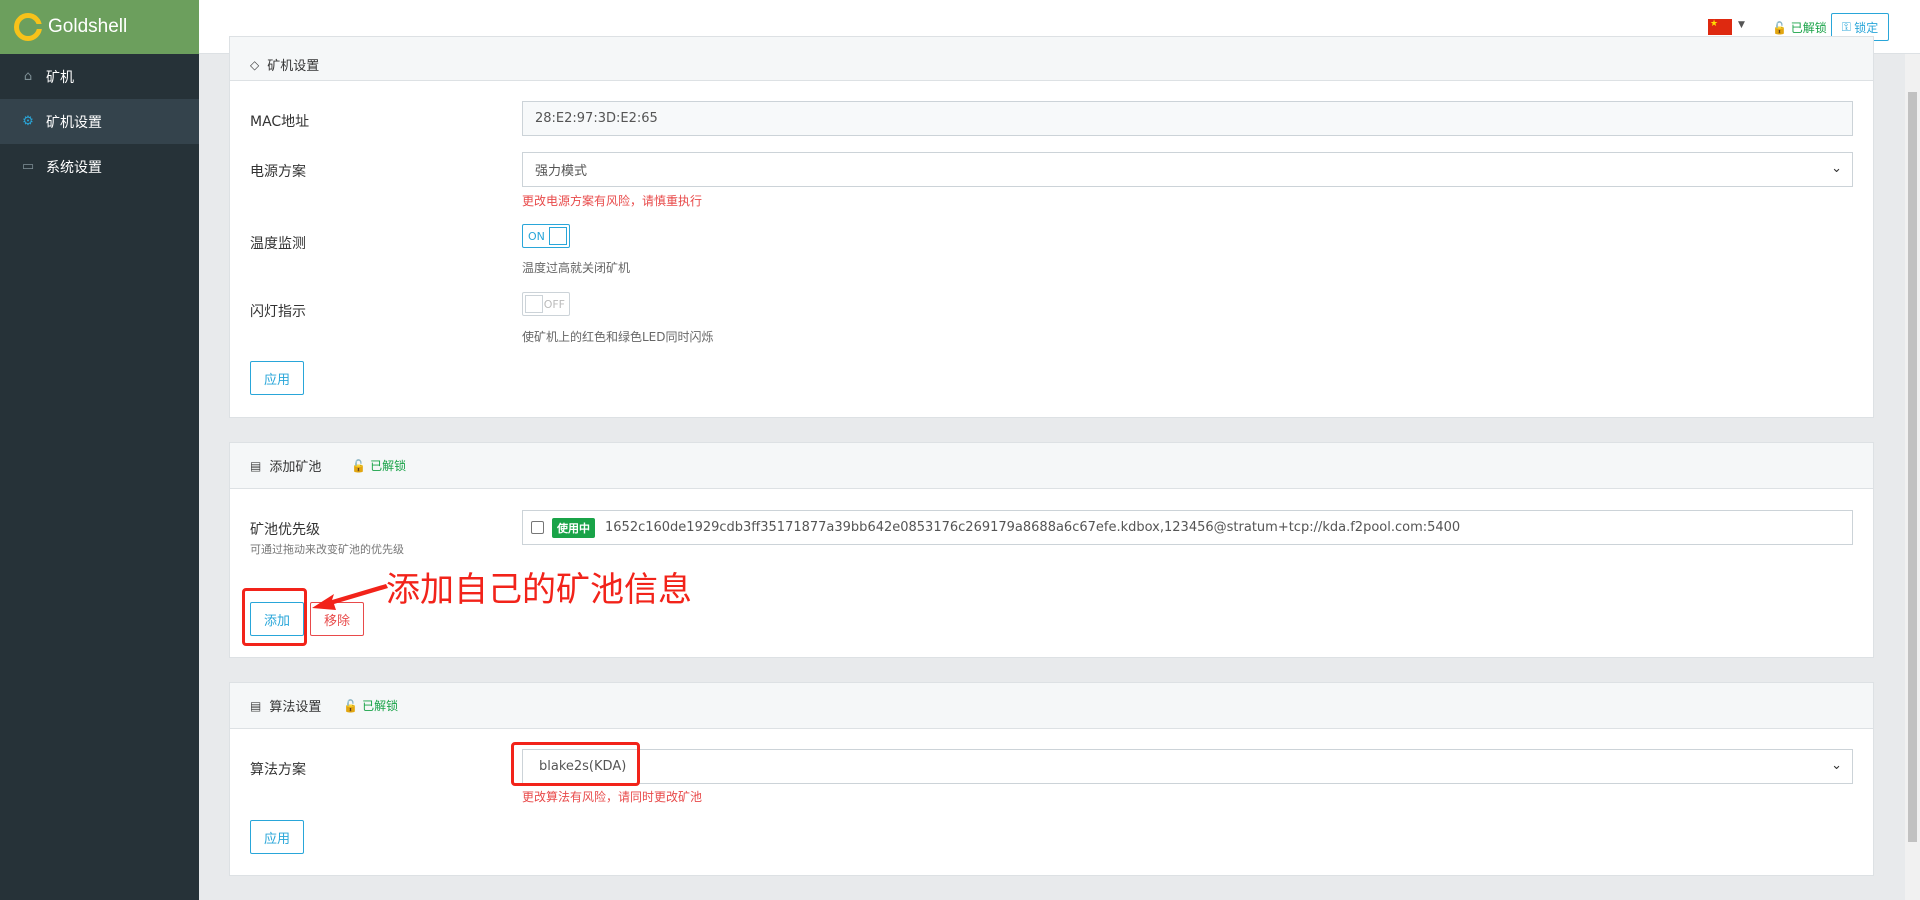  I want to click on mac-field: 28:E2:97:3D:E2:65, so click(1187, 118).